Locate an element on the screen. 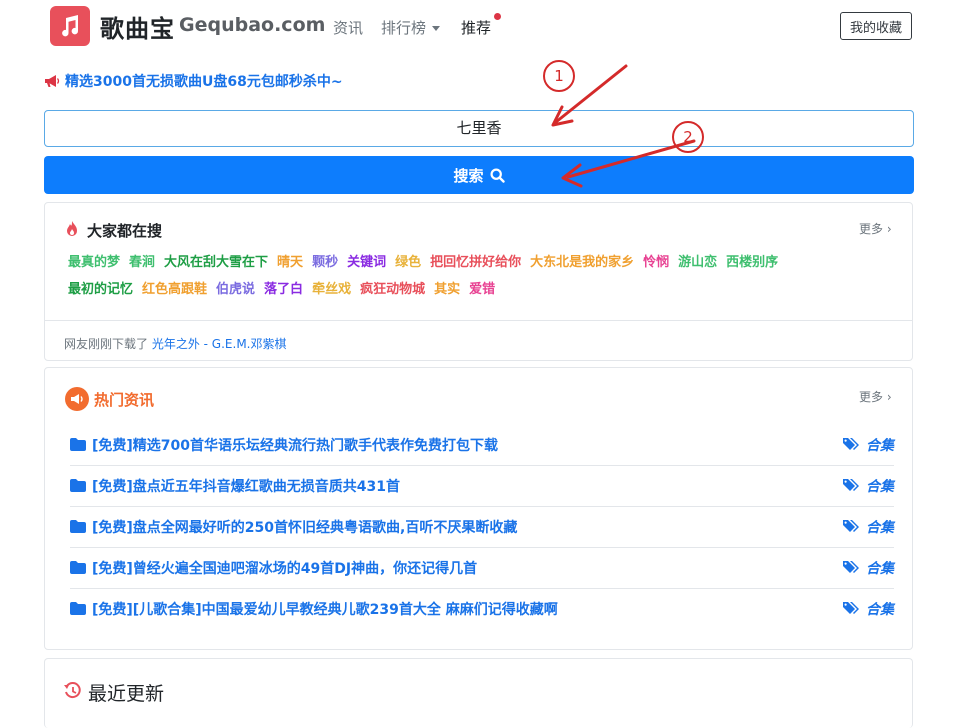 The height and width of the screenshot is (728, 964). annotation-step-1: 1 is located at coordinates (559, 76).